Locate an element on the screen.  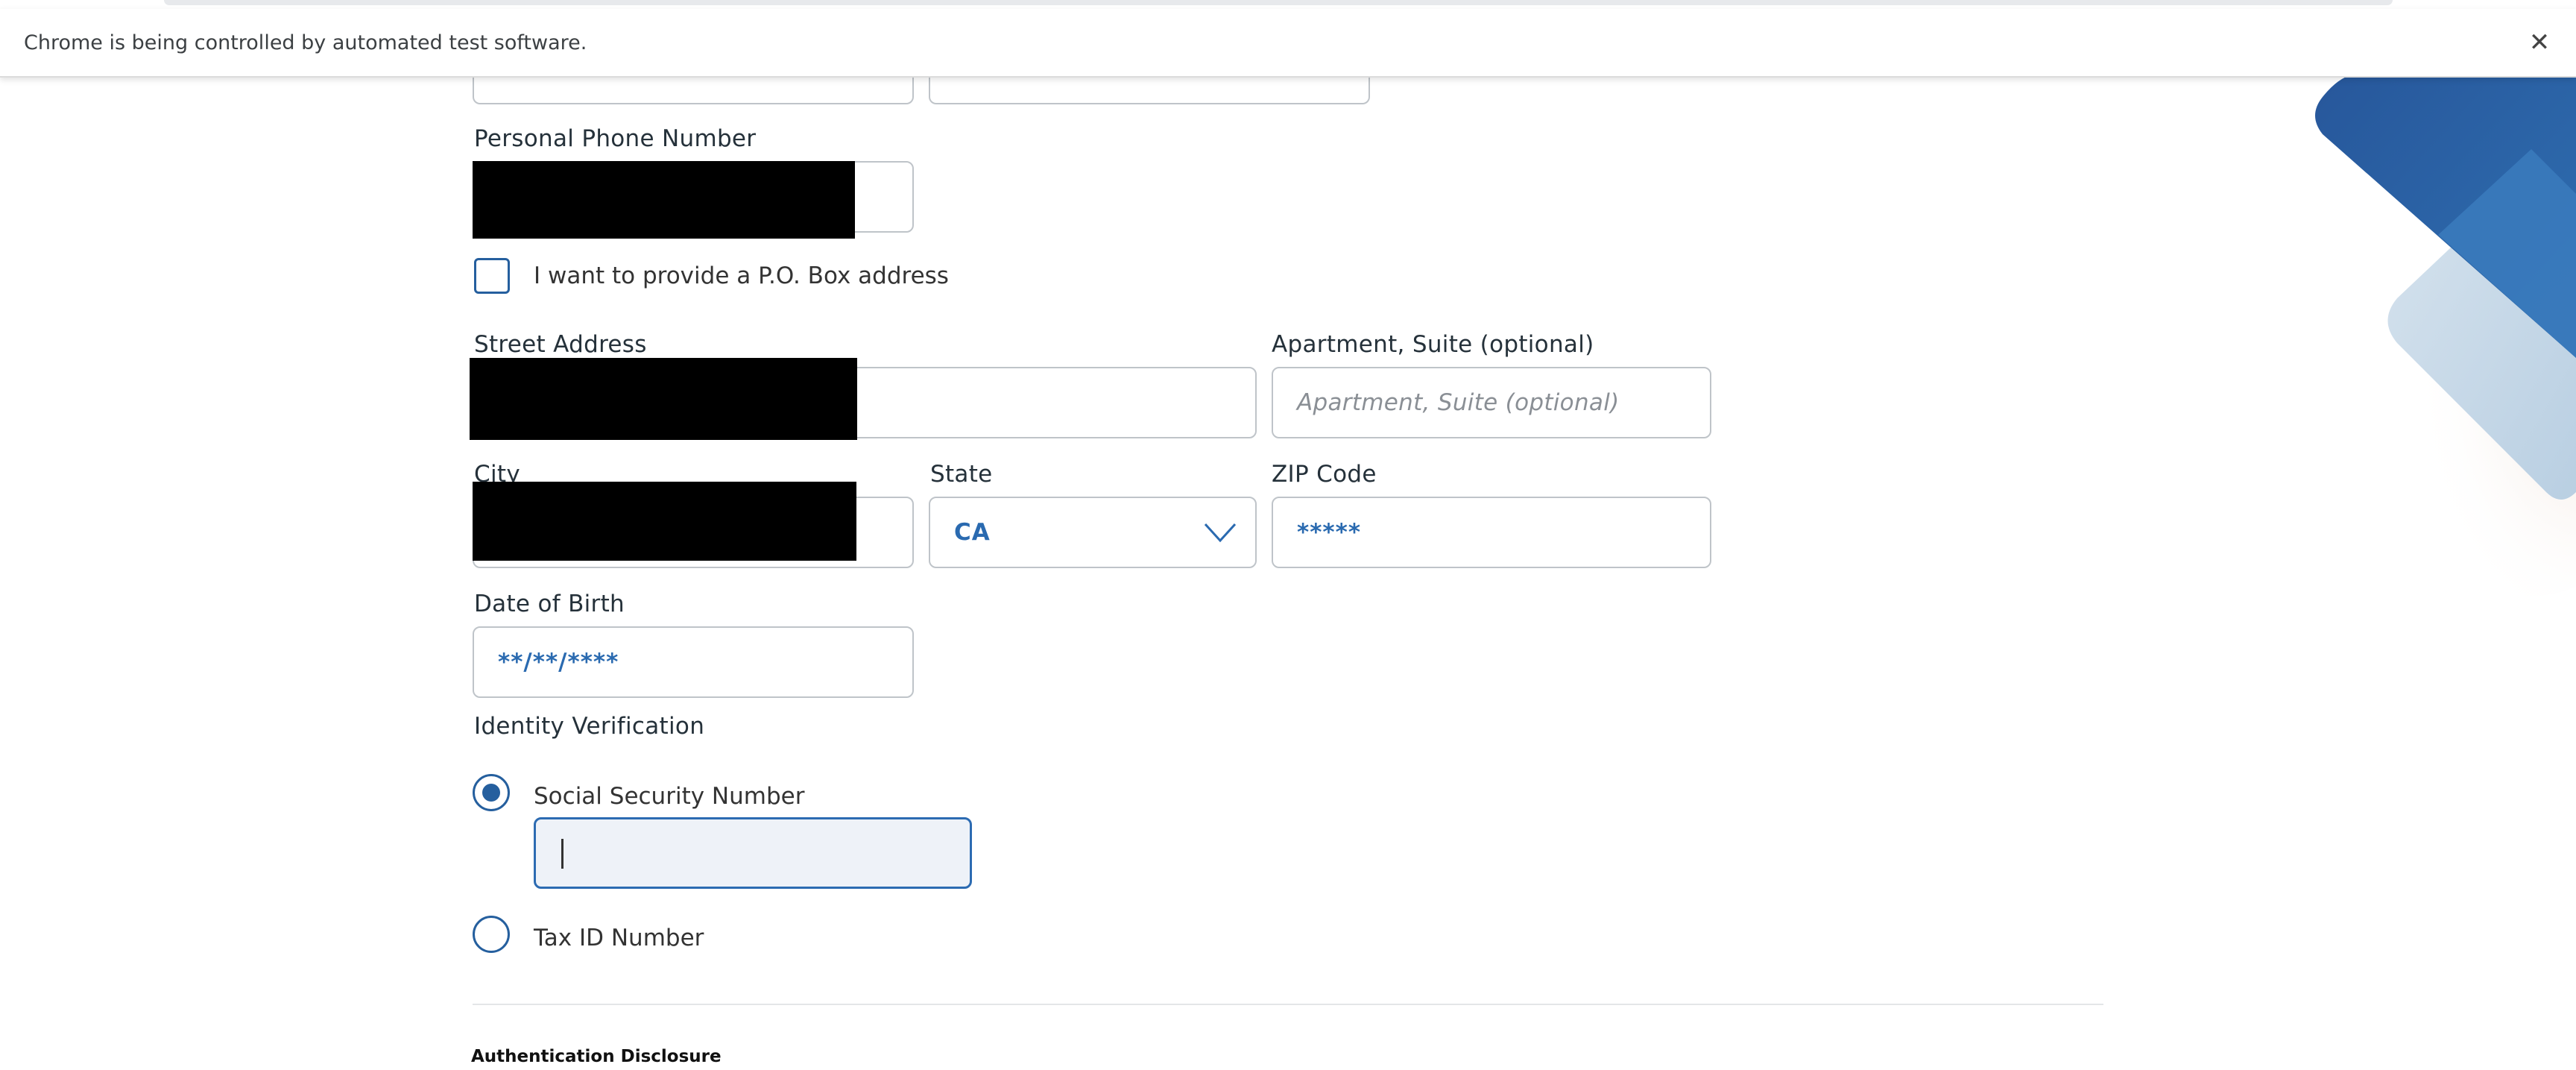
tax-id-radio is located at coordinates (492, 934).